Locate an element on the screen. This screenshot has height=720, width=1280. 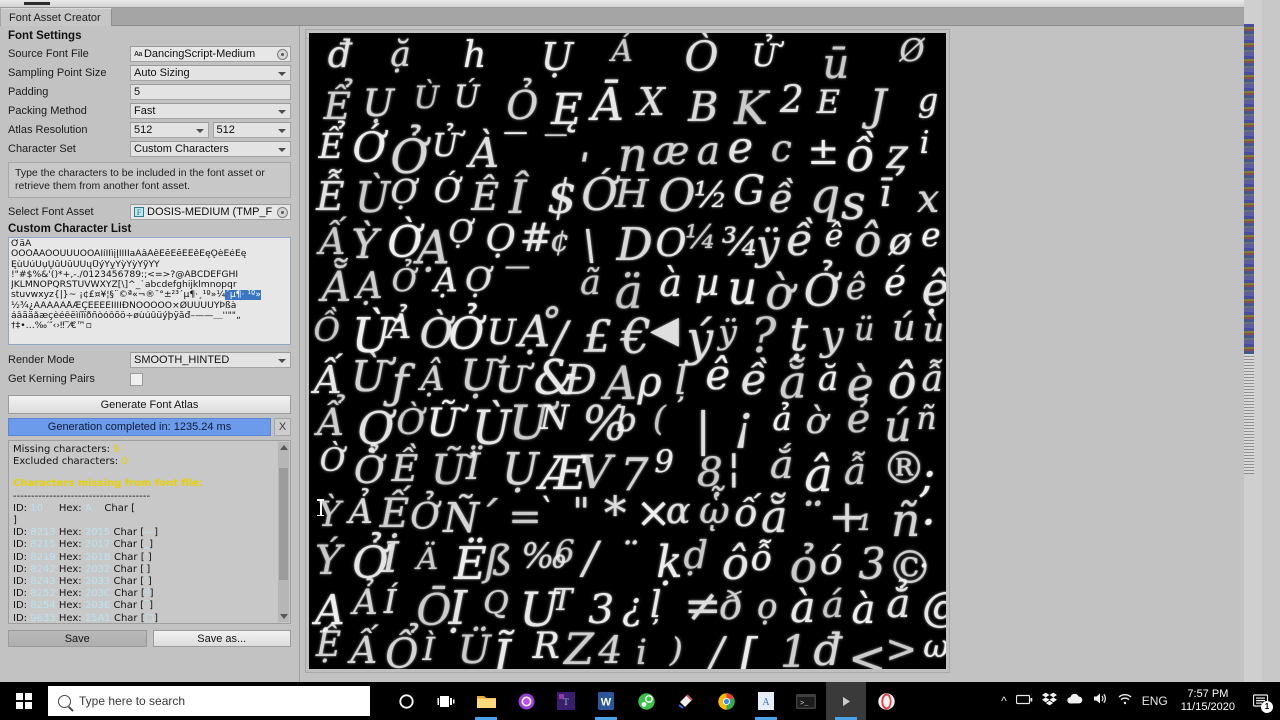
onedrive-icon is located at coordinates (1075, 701).